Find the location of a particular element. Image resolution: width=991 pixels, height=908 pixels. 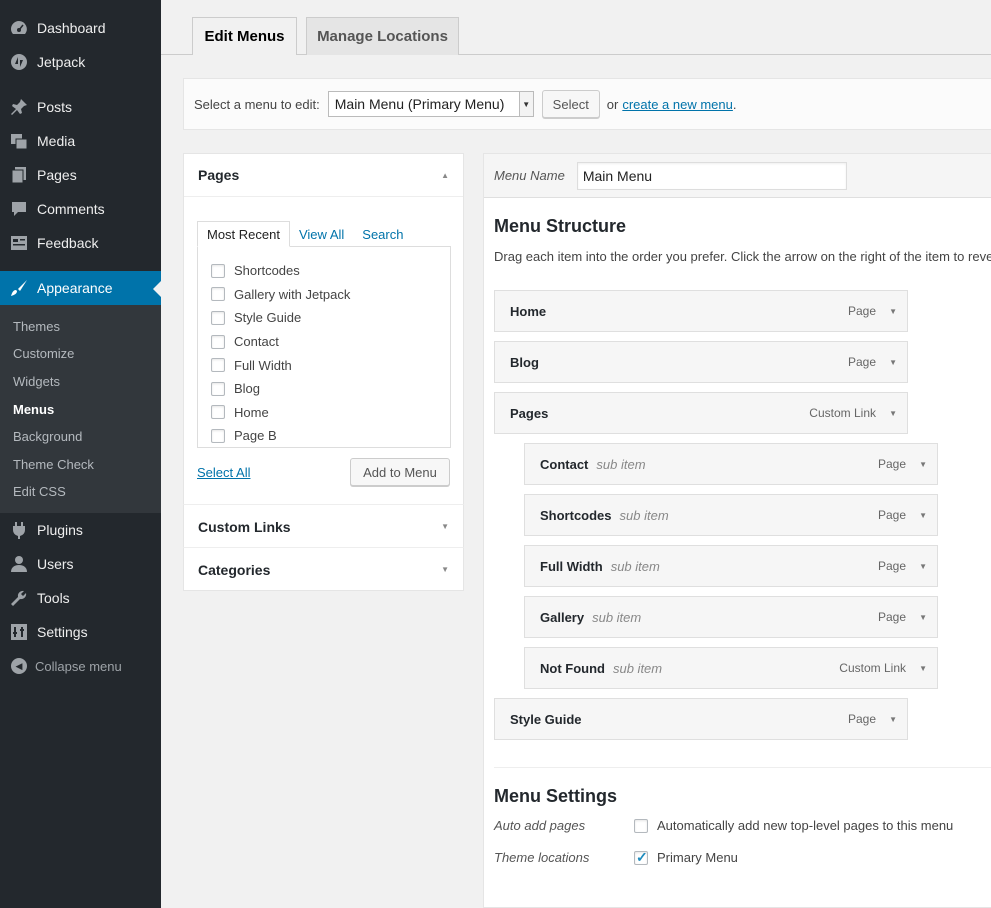

nav-feedback: Feedback is located at coordinates (80, 243).